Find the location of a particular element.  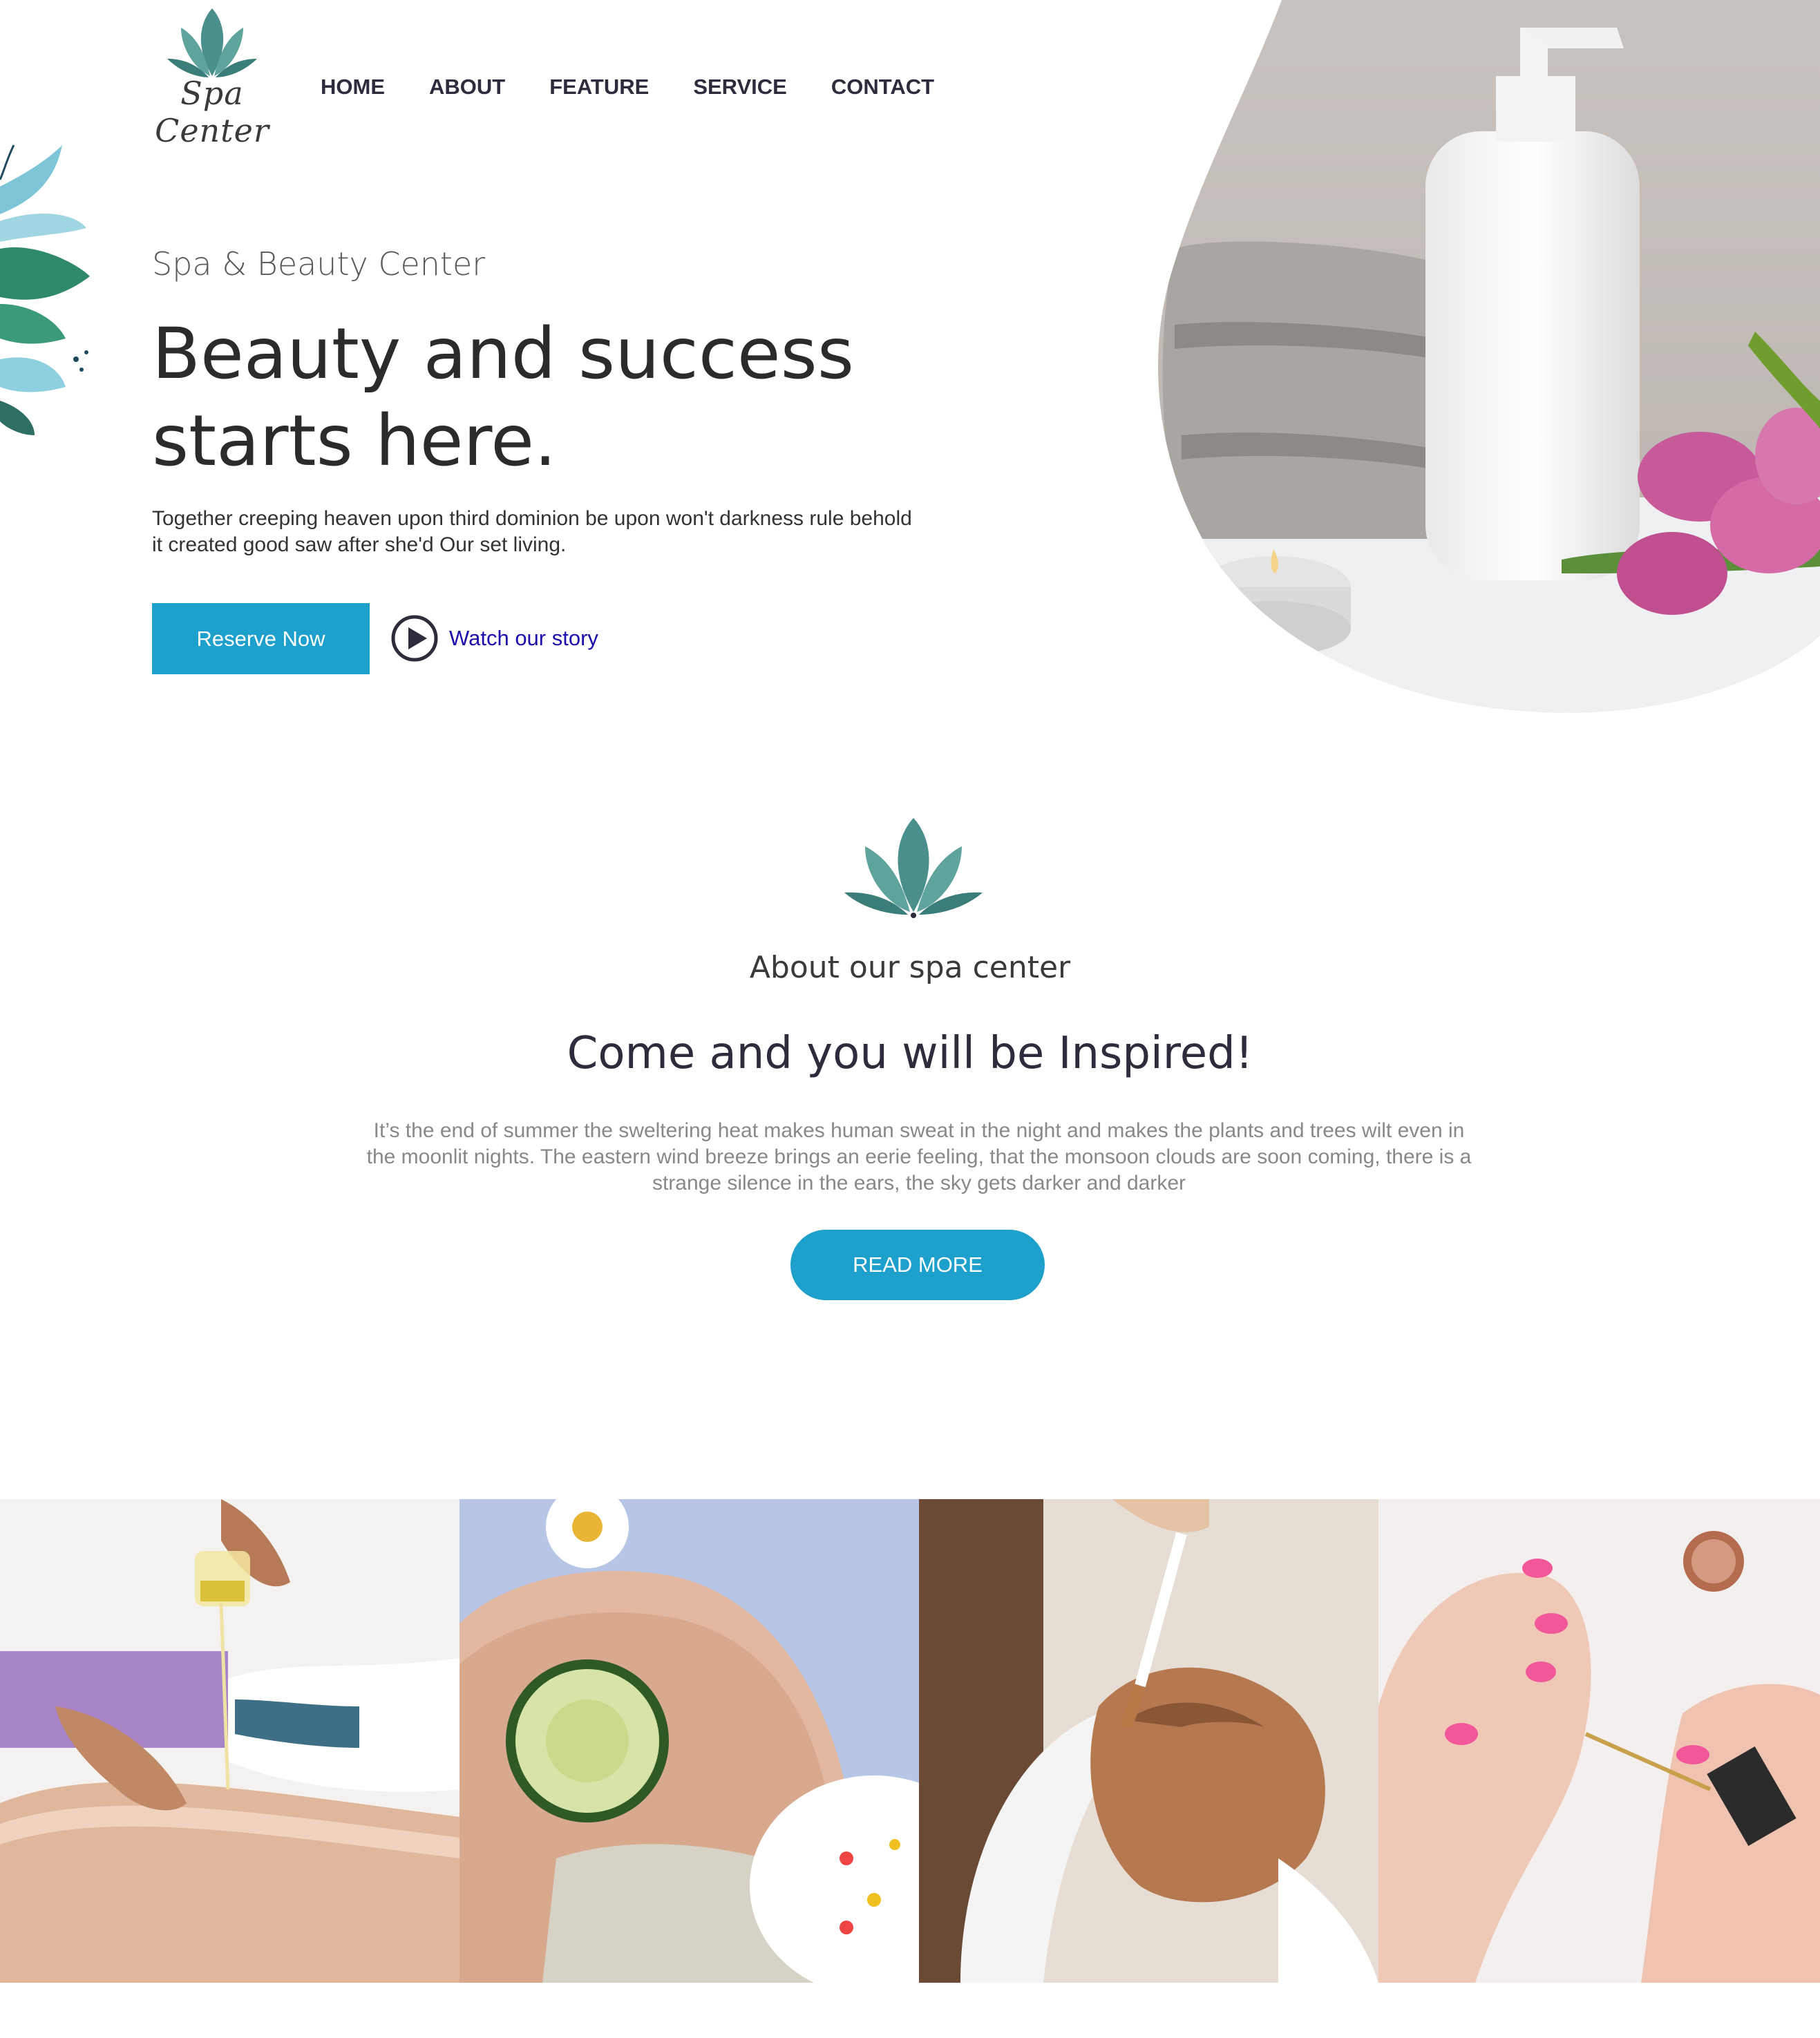

gallery-image-massage is located at coordinates (229, 1741).